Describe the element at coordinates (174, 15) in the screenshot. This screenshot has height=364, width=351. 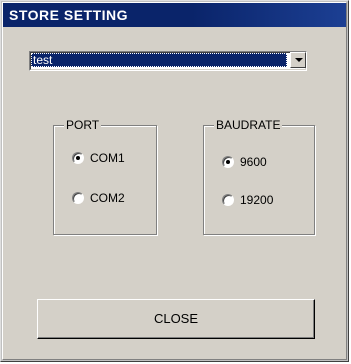
I see `title-bar: STORE SETTING` at that location.